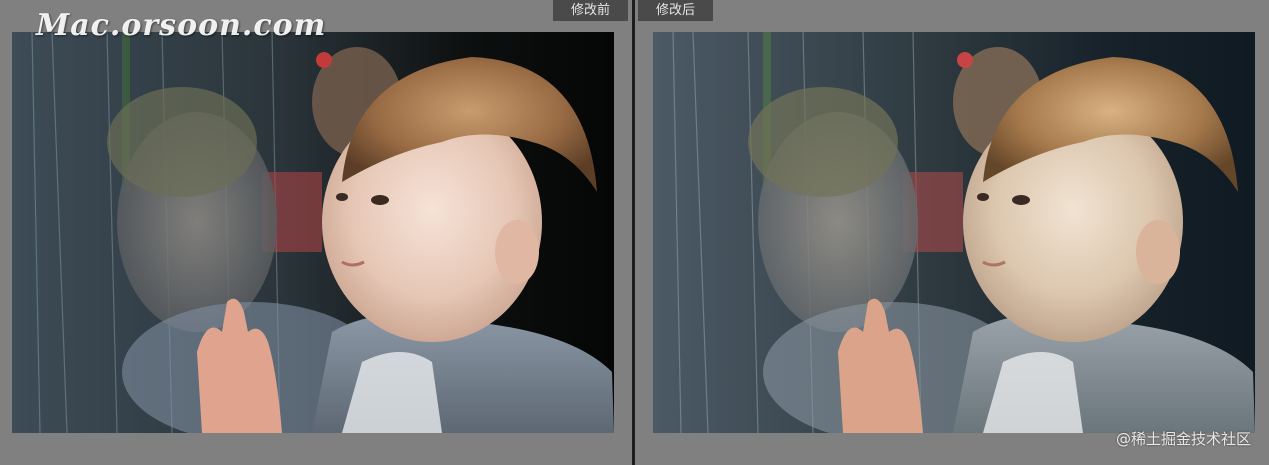  Describe the element at coordinates (1183, 439) in the screenshot. I see `credit-watermark: @稀土掘金技术社区` at that location.